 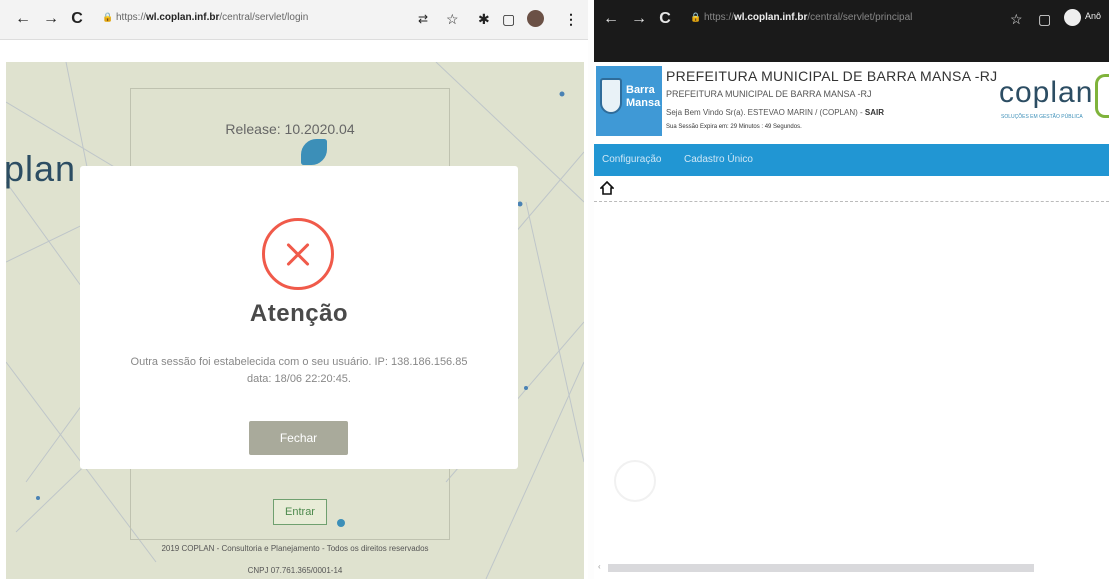 What do you see at coordinates (851, 160) in the screenshot?
I see `main-menu: Configuração Cadastro Único` at bounding box center [851, 160].